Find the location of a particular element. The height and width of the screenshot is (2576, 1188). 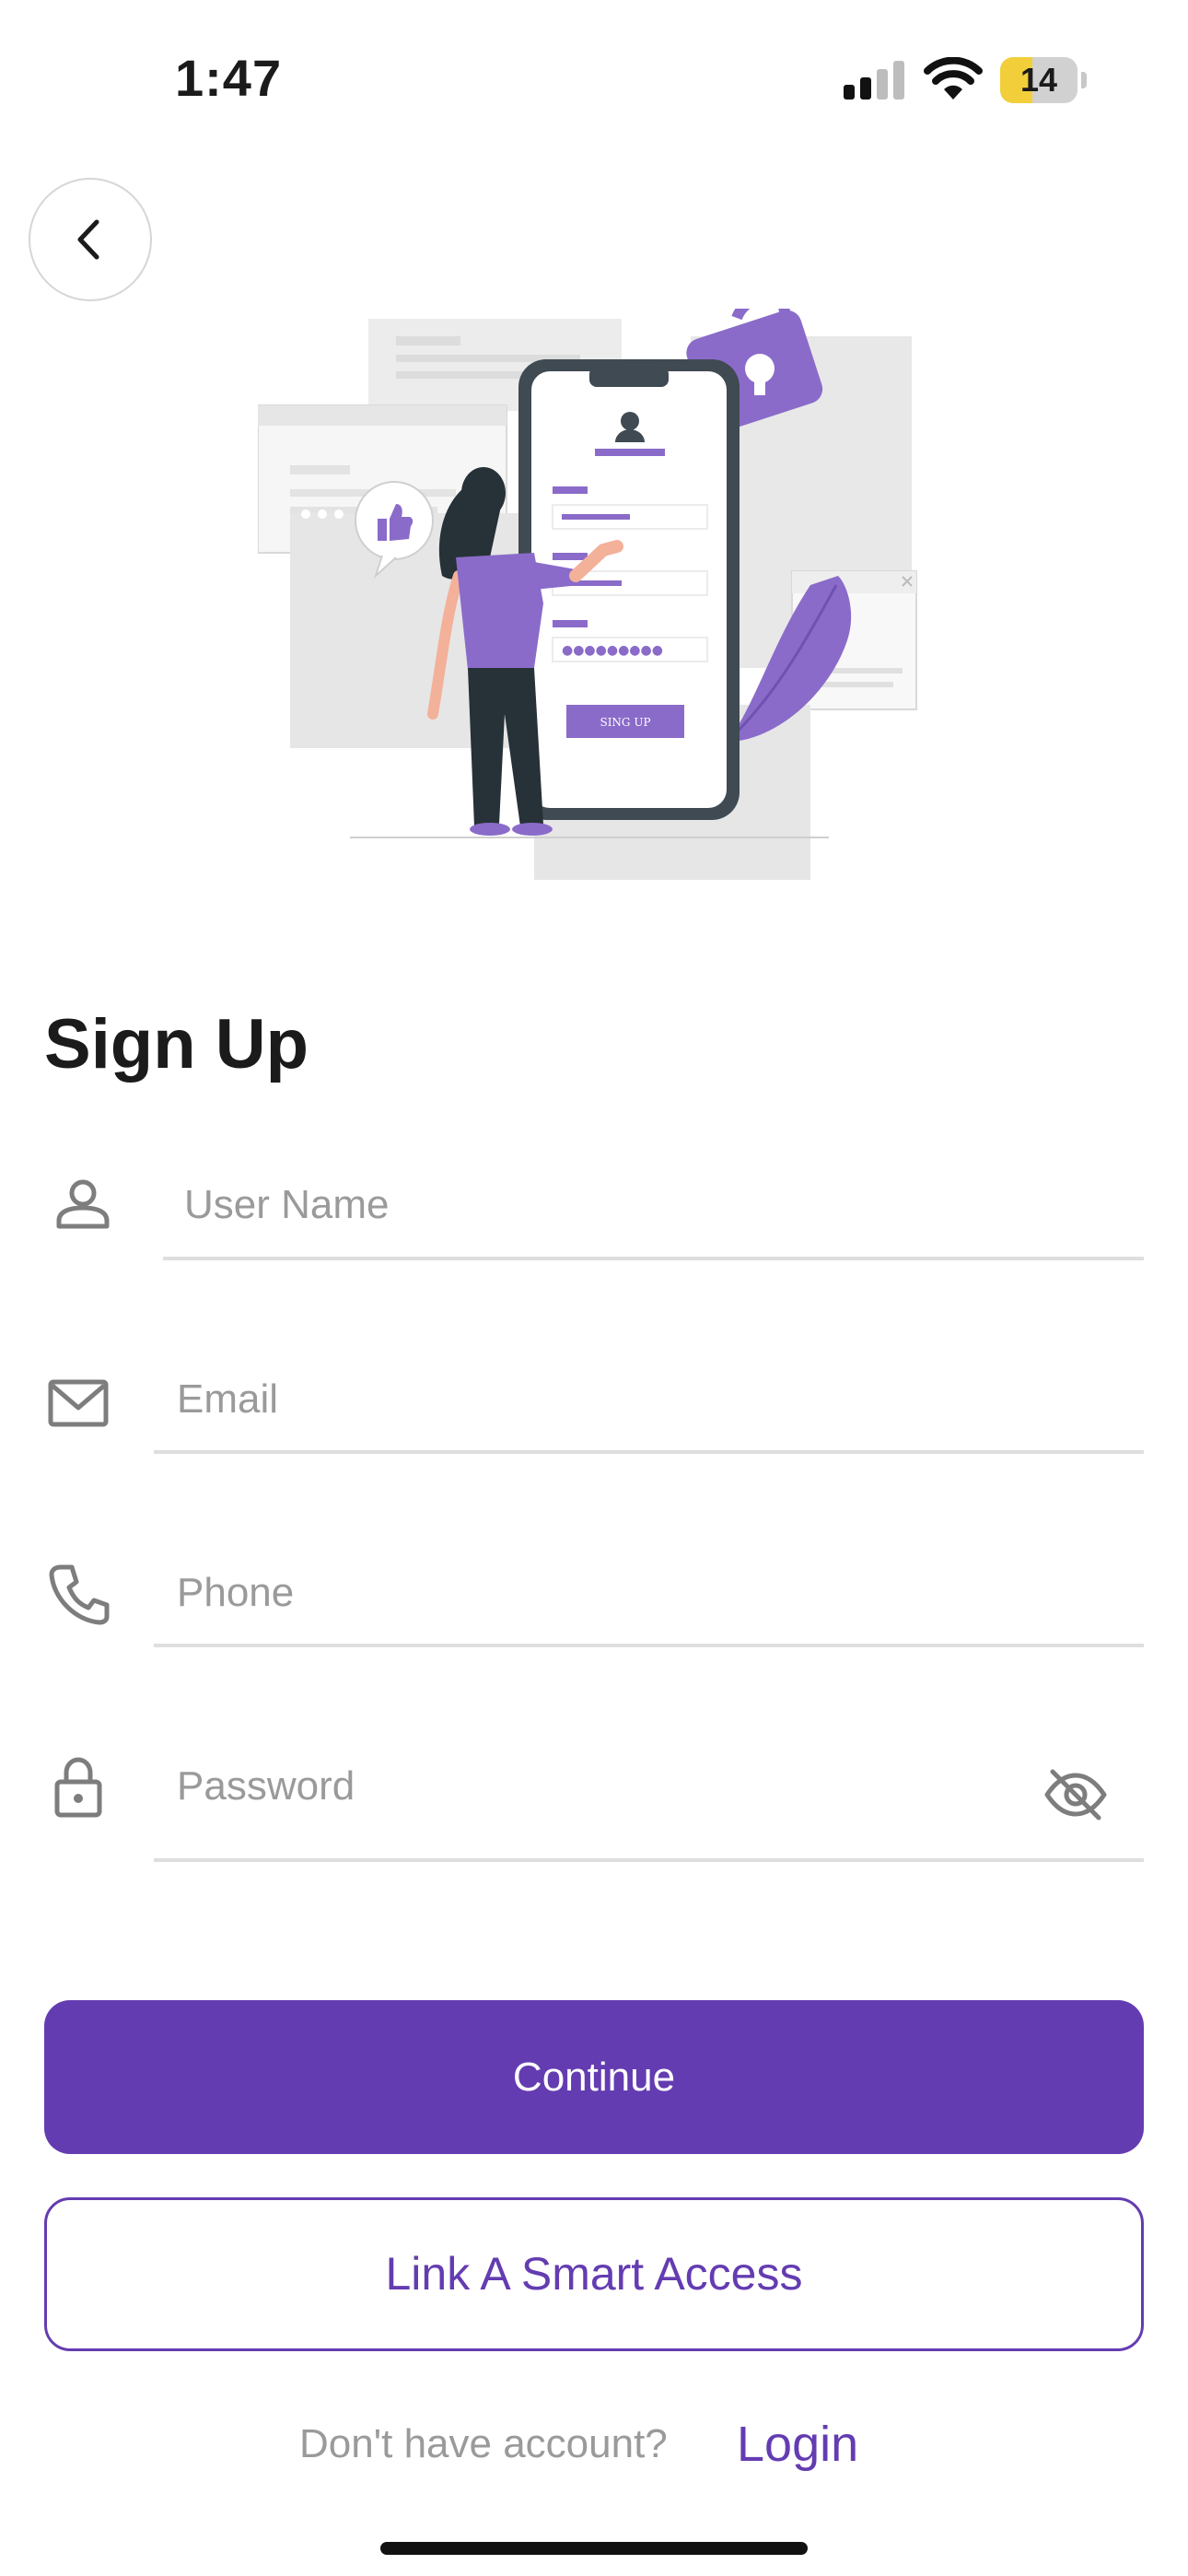

home-indicator is located at coordinates (594, 2548).